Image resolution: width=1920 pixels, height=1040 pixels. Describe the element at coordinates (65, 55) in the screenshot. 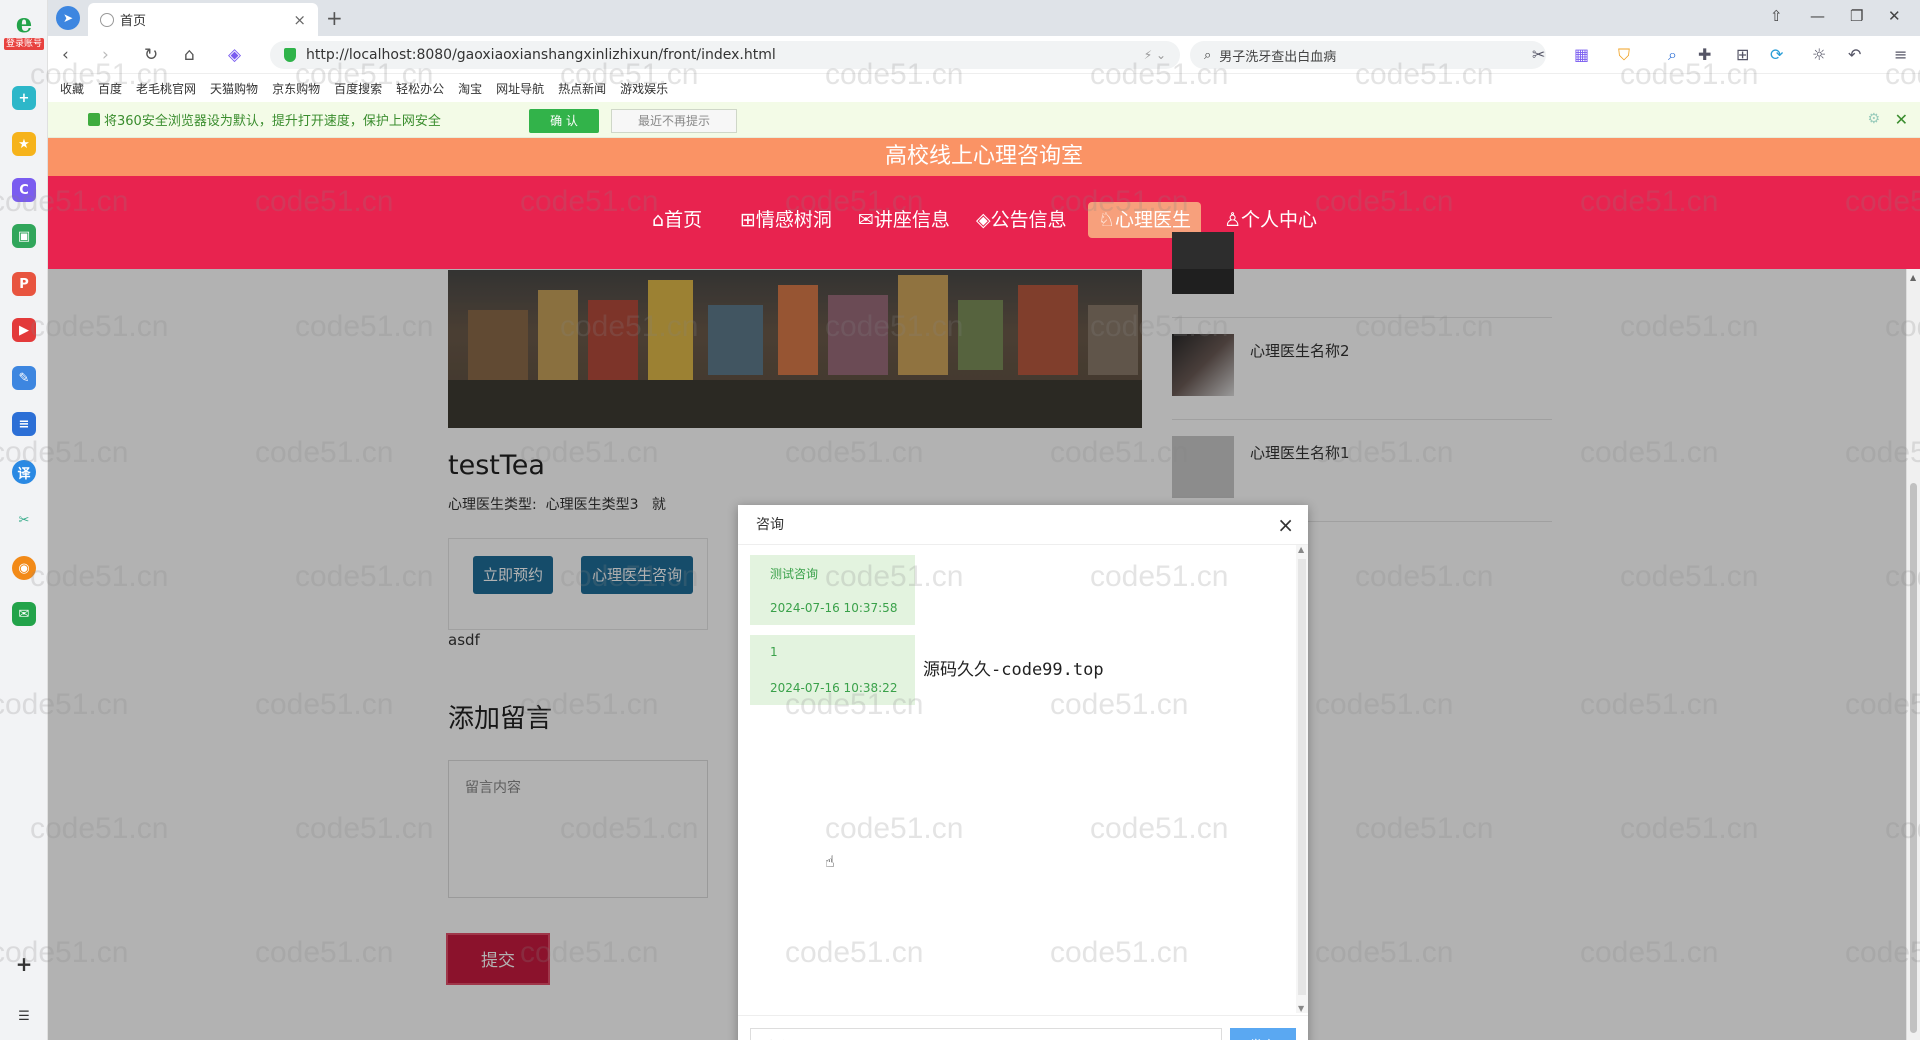

I see `back-icon: ‹` at that location.